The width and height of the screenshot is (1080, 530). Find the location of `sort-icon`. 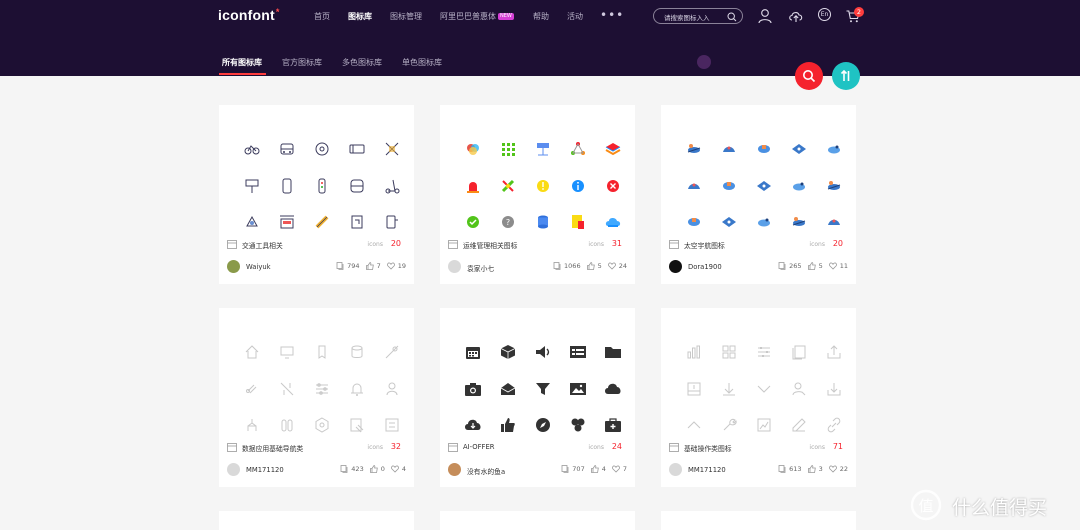

sort-icon is located at coordinates (845, 75).